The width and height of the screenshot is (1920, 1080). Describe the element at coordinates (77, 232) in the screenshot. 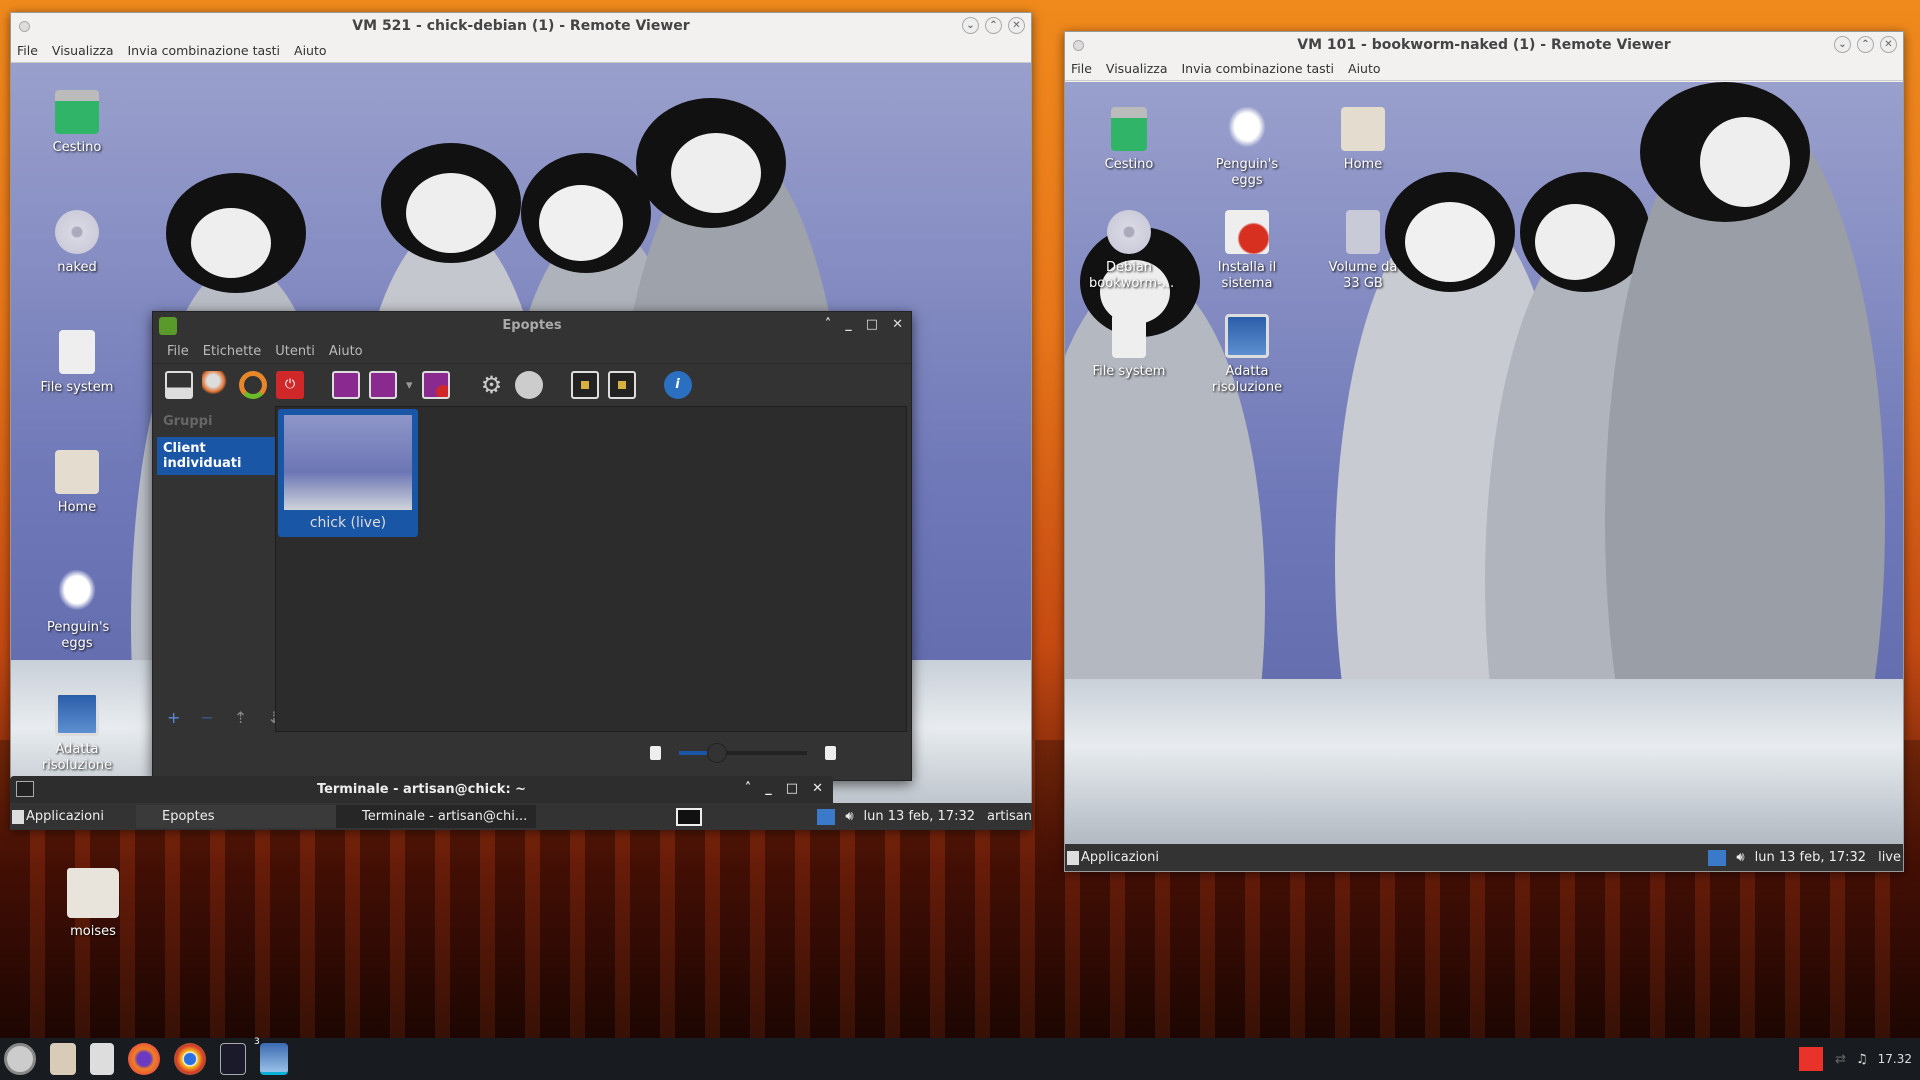

I see `optical-disc-icon` at that location.